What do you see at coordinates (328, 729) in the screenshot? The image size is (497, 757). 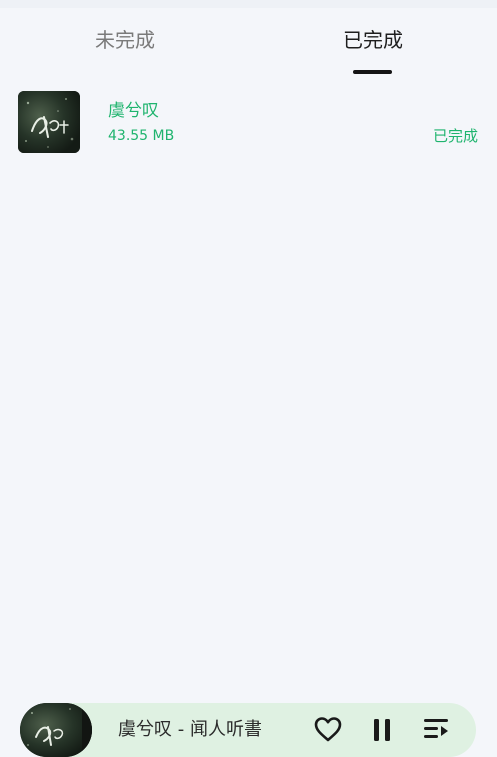 I see `heart-outline-icon` at bounding box center [328, 729].